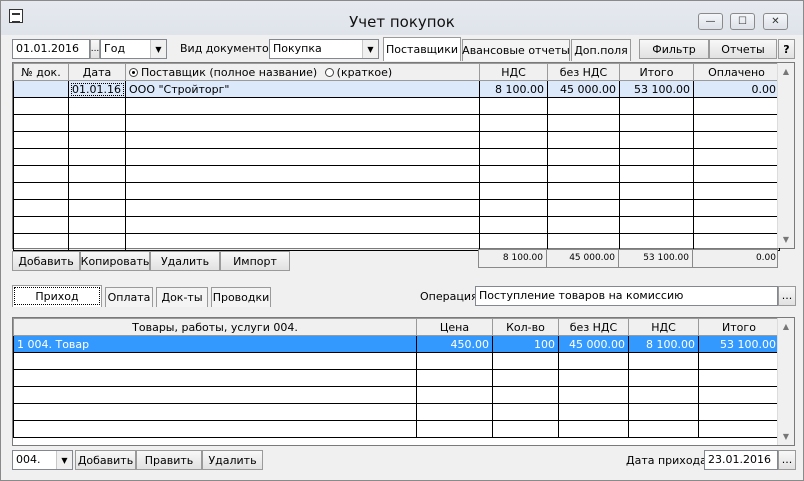  What do you see at coordinates (241, 297) in the screenshot?
I see `tab-postings: Проводки` at bounding box center [241, 297].